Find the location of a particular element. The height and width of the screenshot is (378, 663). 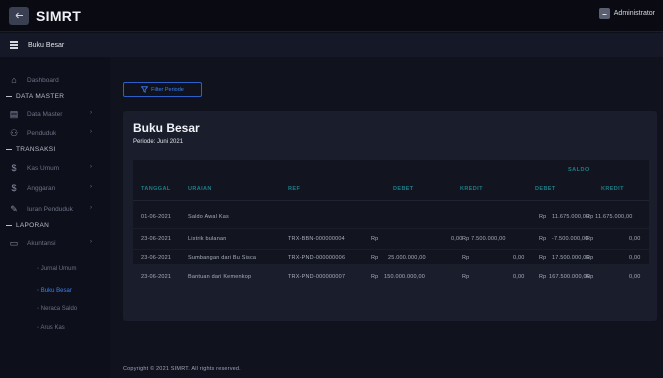

cell-ref: TRX-PND-000000006 is located at coordinates (317, 258).